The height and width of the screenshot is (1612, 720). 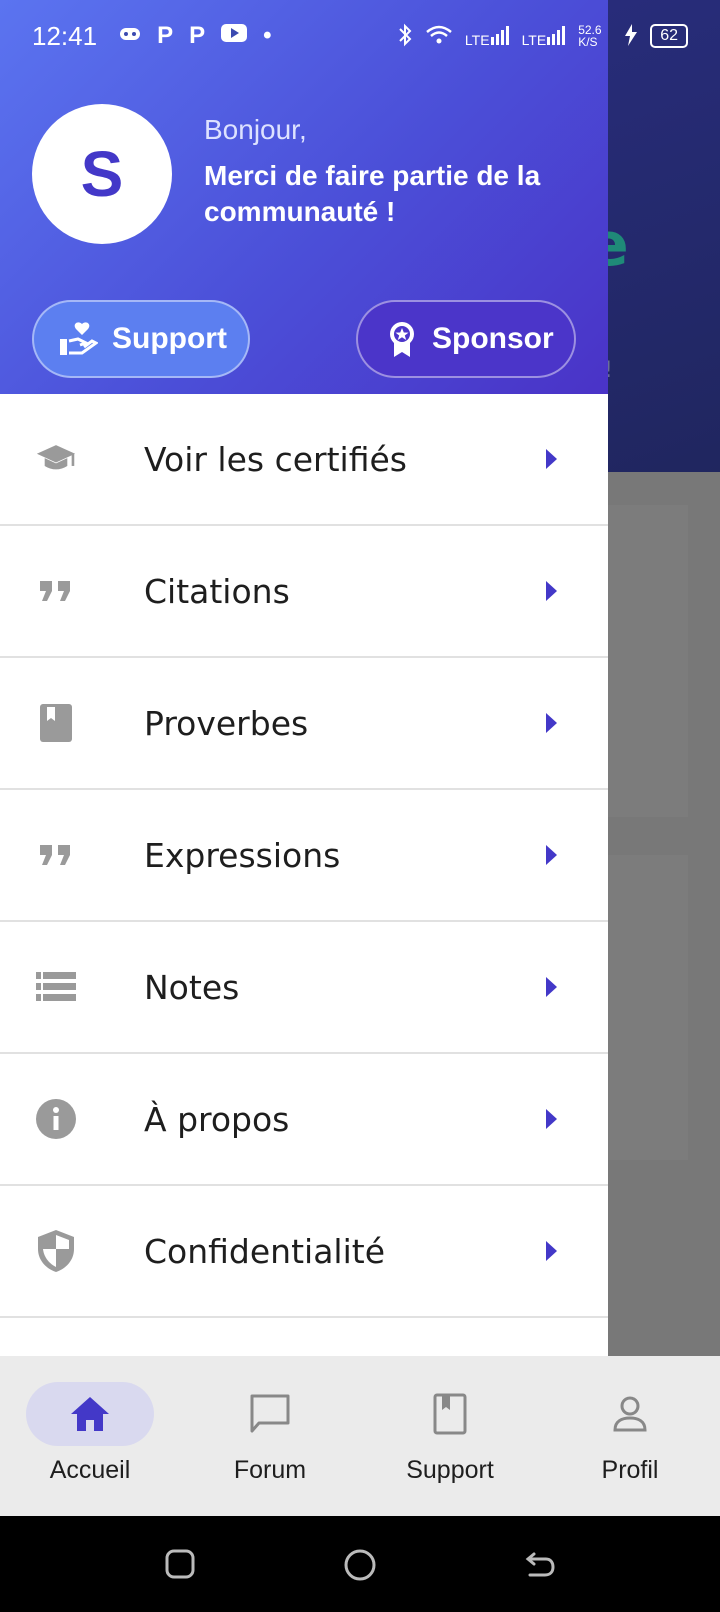 I want to click on nav-support: Support, so click(x=450, y=1433).